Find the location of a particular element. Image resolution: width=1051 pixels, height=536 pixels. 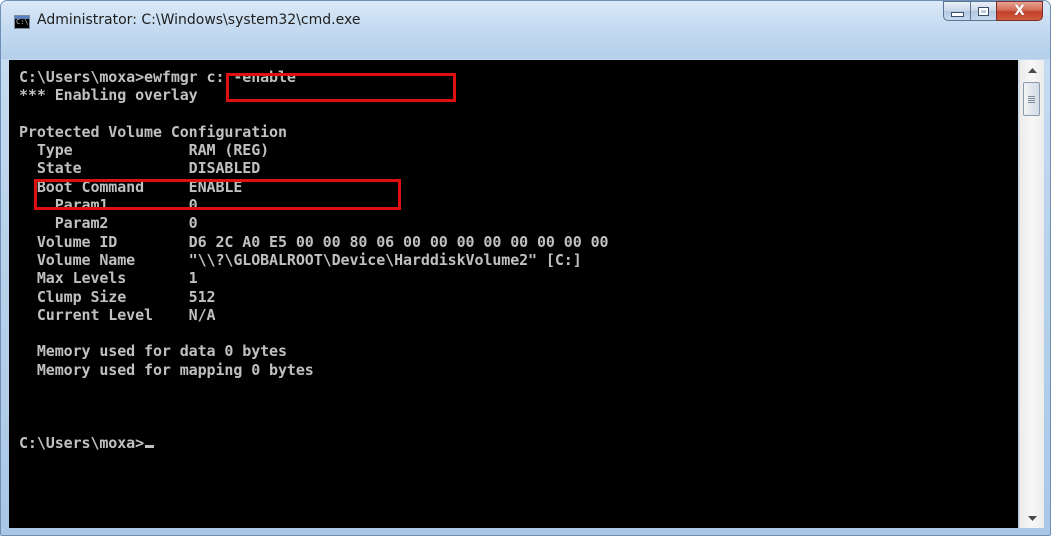

highlight-box-boot-command is located at coordinates (217, 194).